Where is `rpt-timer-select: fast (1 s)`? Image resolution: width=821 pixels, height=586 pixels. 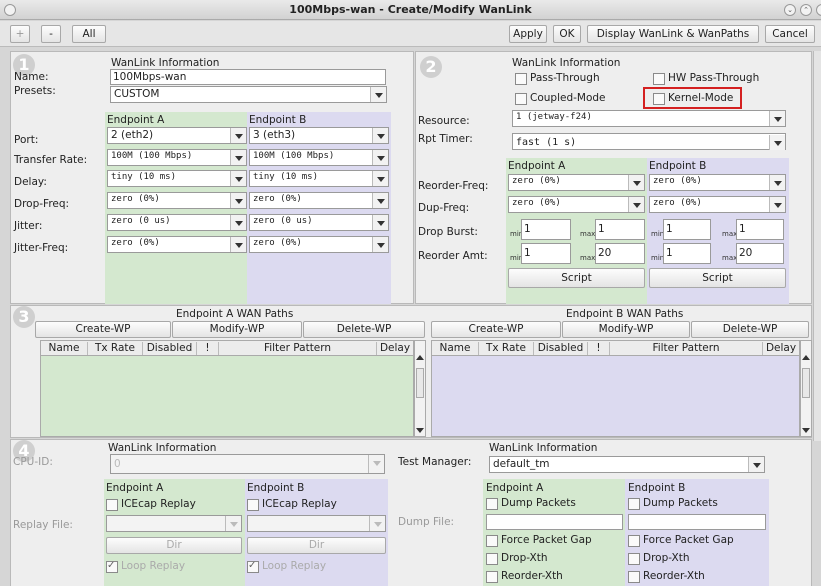 rpt-timer-select: fast (1 s) is located at coordinates (649, 141).